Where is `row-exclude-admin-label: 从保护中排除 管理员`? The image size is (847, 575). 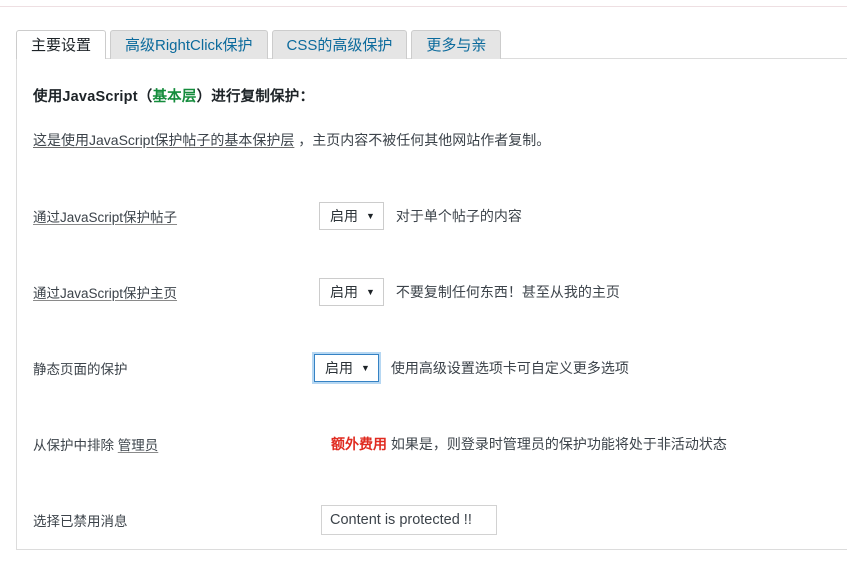
row-exclude-admin-label: 从保护中排除 管理员 is located at coordinates (163, 444).